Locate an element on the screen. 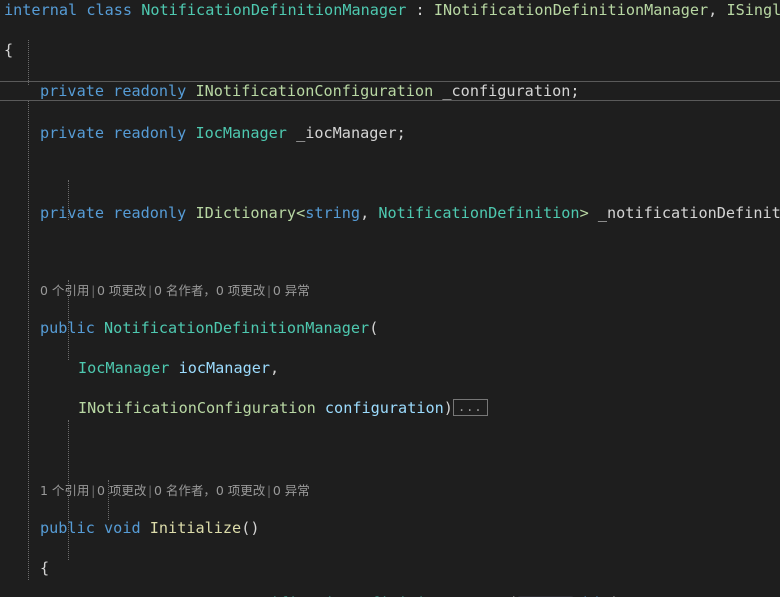 The image size is (780, 597). token-constructor: NotificationDefinitionManager is located at coordinates (237, 328).